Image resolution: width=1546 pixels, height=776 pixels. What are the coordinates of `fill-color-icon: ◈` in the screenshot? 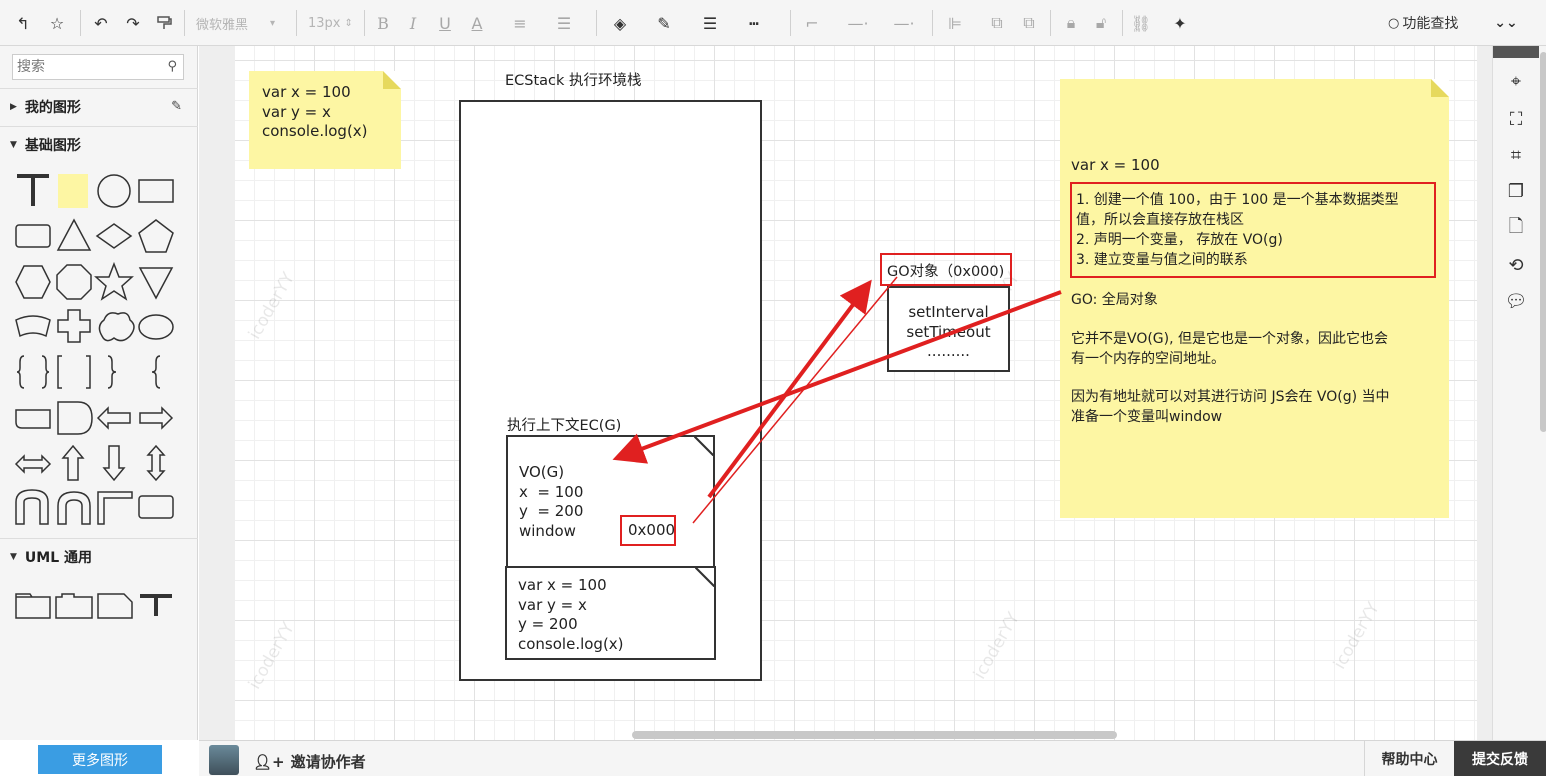 It's located at (620, 23).